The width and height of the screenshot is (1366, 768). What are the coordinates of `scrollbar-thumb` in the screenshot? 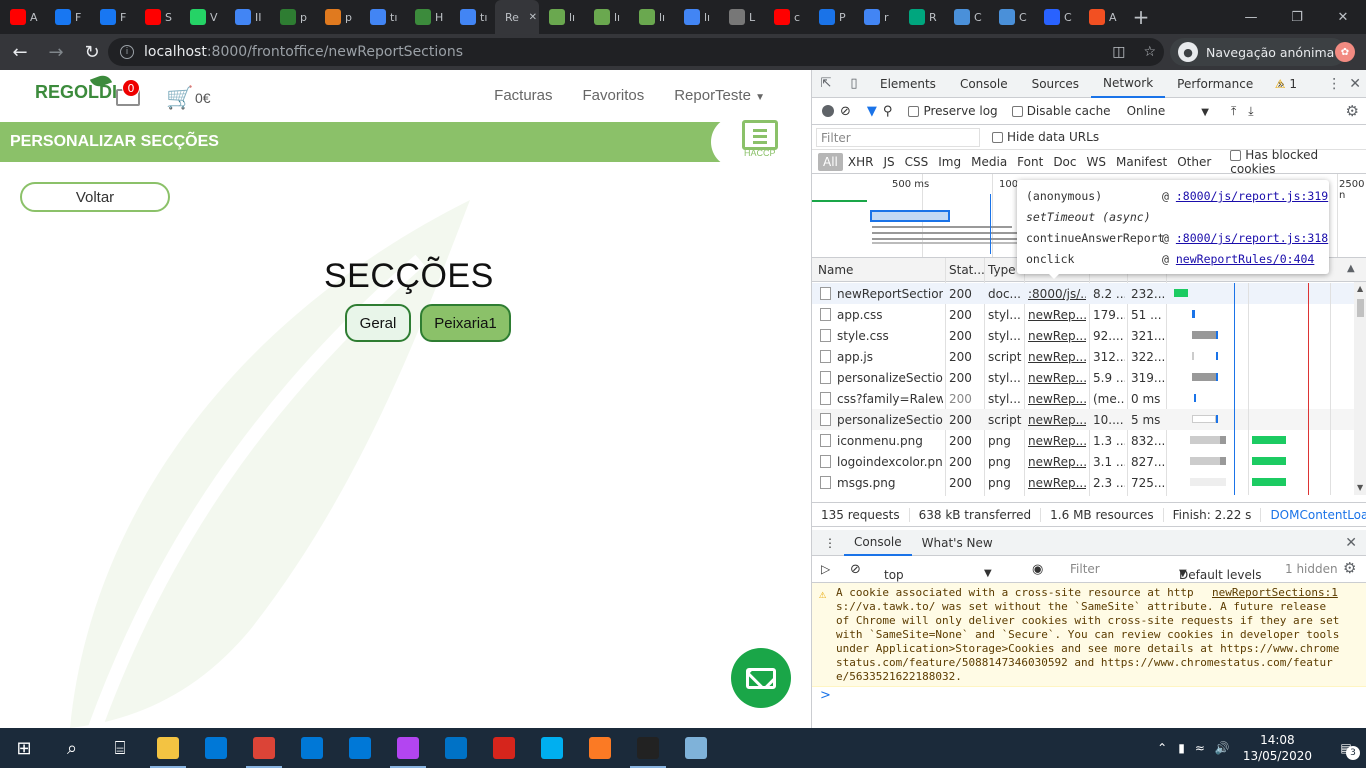 It's located at (1360, 308).